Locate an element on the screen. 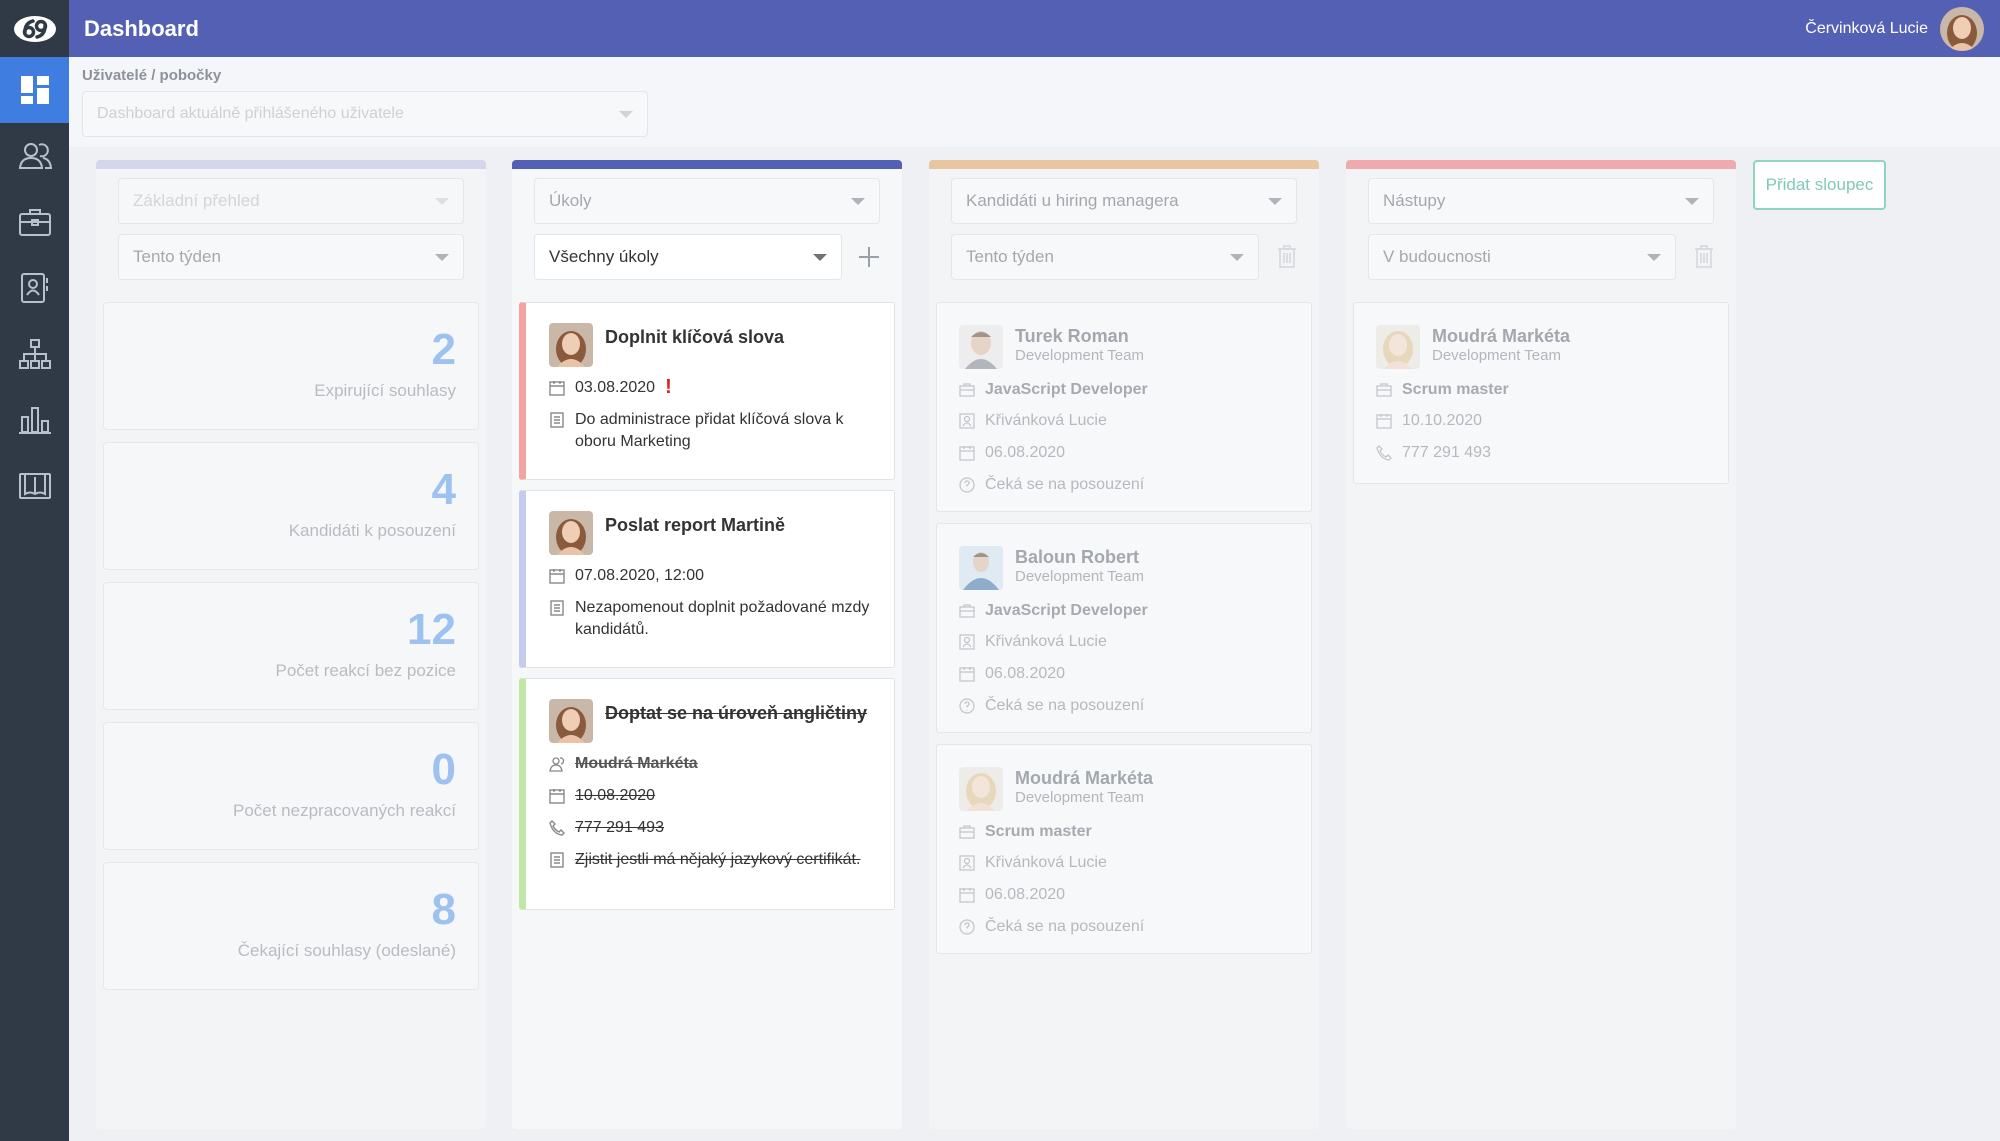 The height and width of the screenshot is (1141, 2000). task-due-date: 10.08.2020 is located at coordinates (615, 795).